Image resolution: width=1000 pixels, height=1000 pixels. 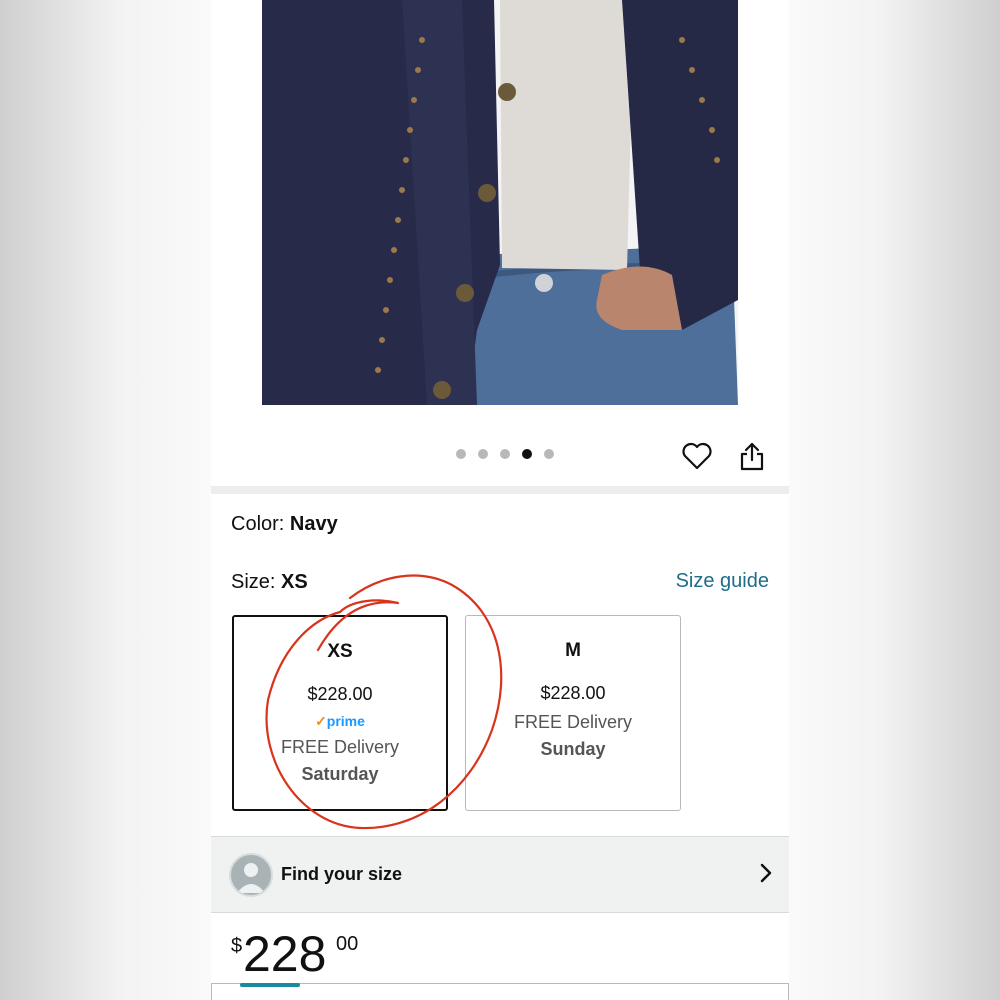 I want to click on size-option-m: M $228.00 FREE Delivery Sunday, so click(x=573, y=713).